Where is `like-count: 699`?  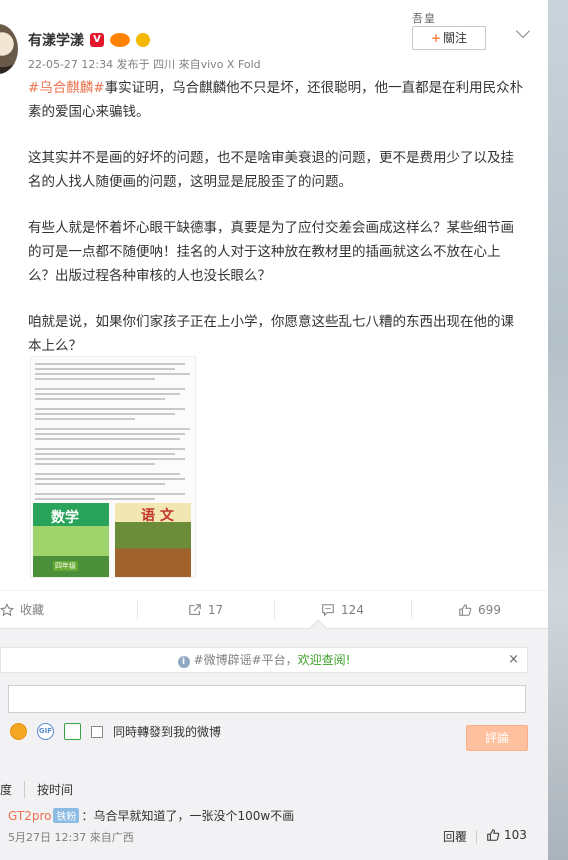
like-count: 699 is located at coordinates (489, 609).